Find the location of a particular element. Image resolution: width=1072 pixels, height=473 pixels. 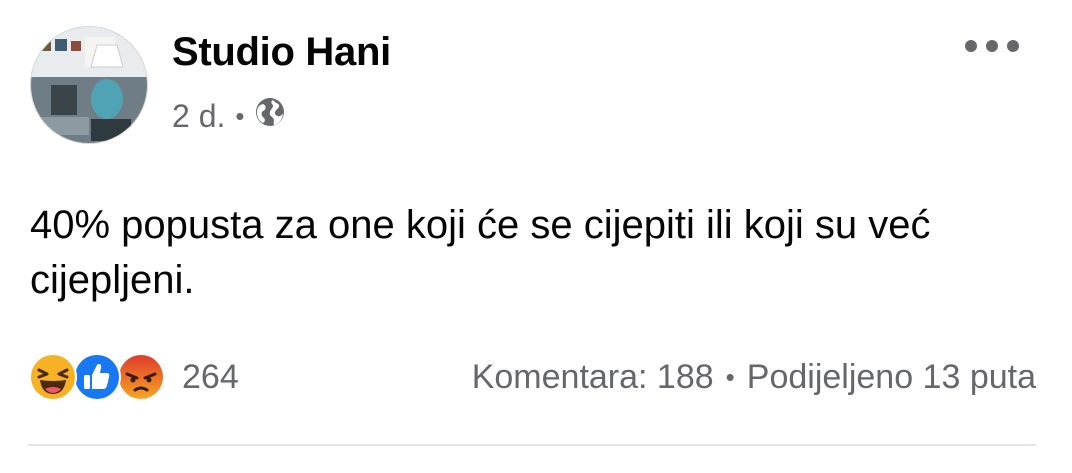

angry-reaction-icon is located at coordinates (141, 377).